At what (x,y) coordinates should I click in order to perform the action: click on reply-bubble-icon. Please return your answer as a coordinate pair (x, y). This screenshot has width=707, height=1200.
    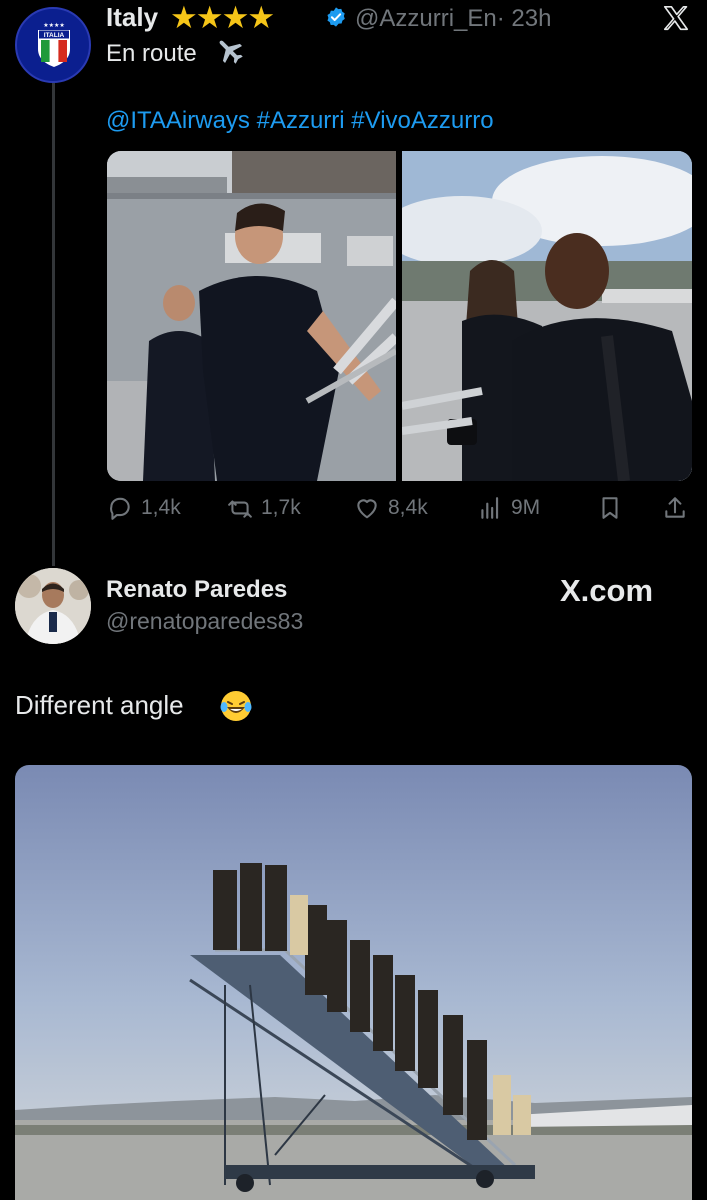
    Looking at the image, I should click on (120, 508).